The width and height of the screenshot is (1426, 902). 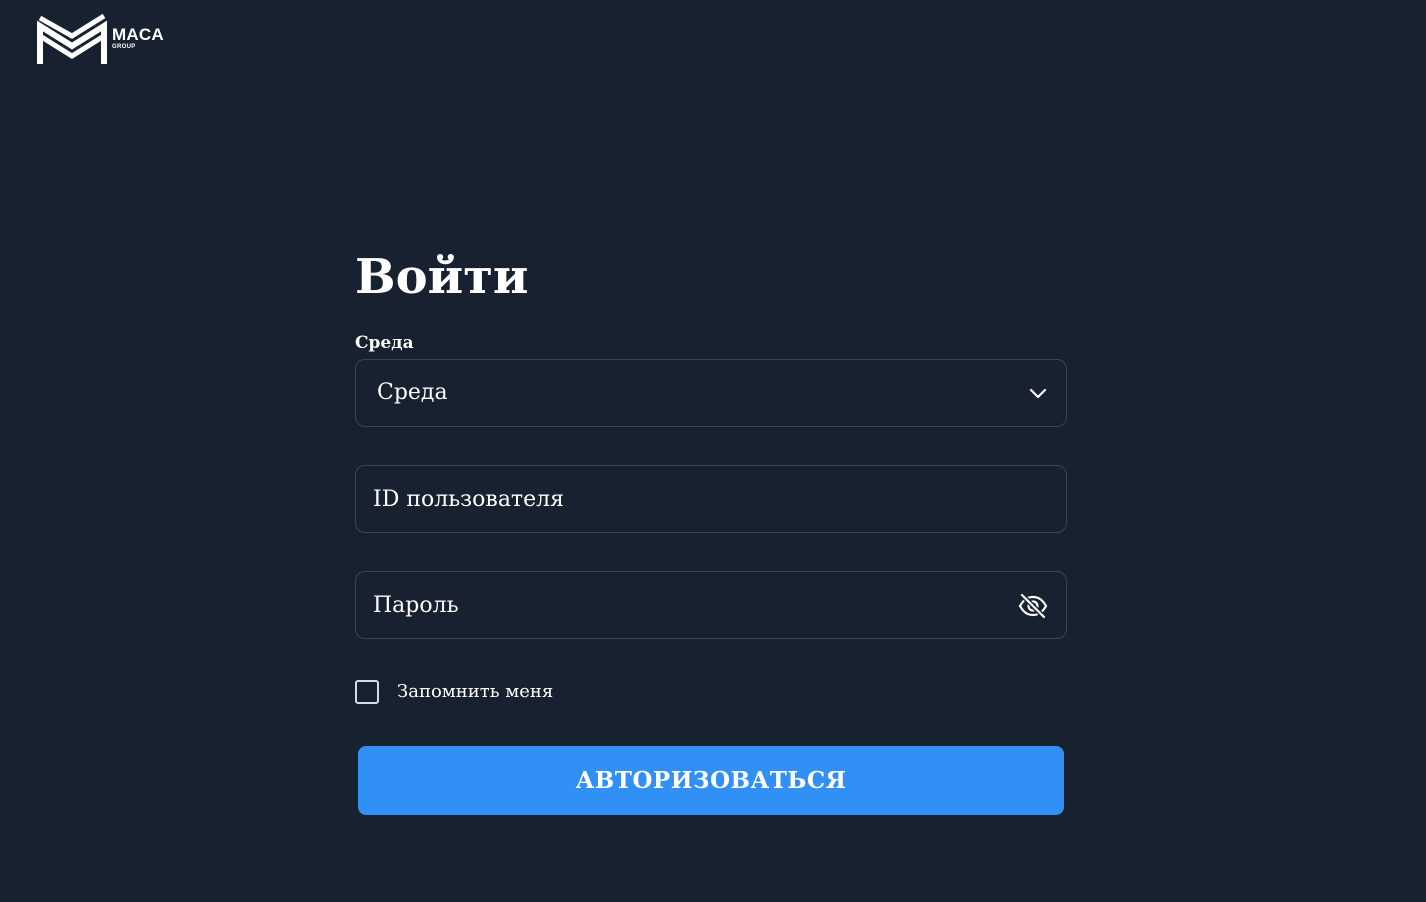 What do you see at coordinates (1033, 606) in the screenshot?
I see `eye-slash-icon` at bounding box center [1033, 606].